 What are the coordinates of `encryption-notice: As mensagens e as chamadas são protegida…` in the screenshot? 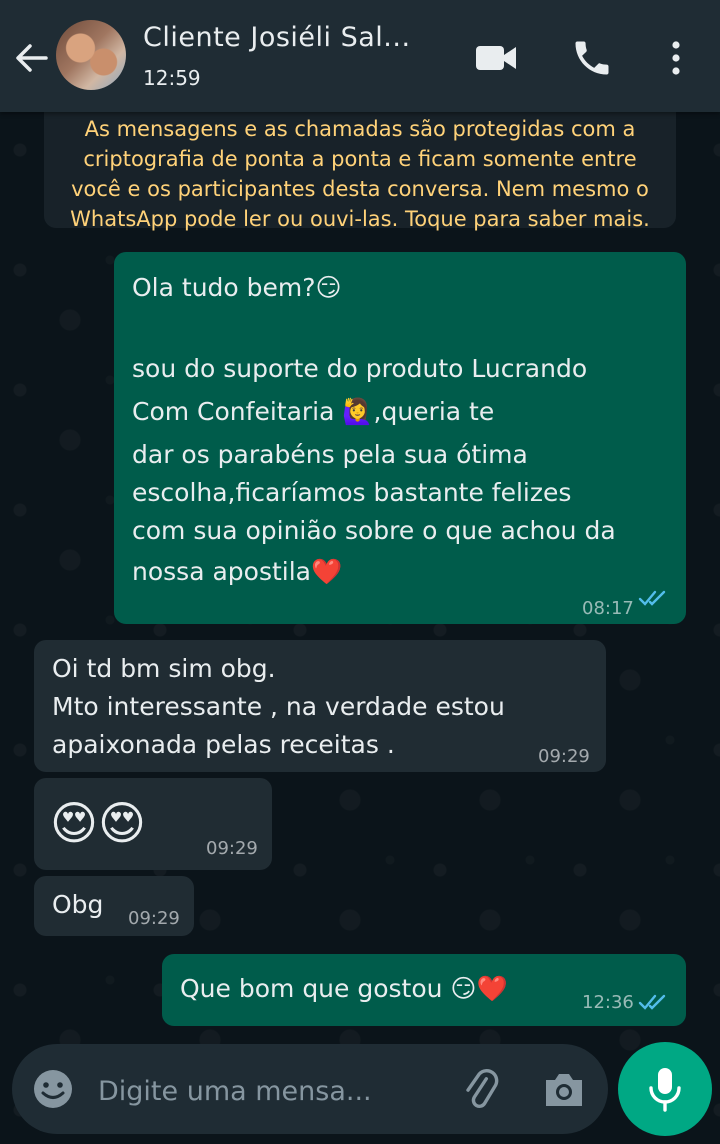 It's located at (360, 161).